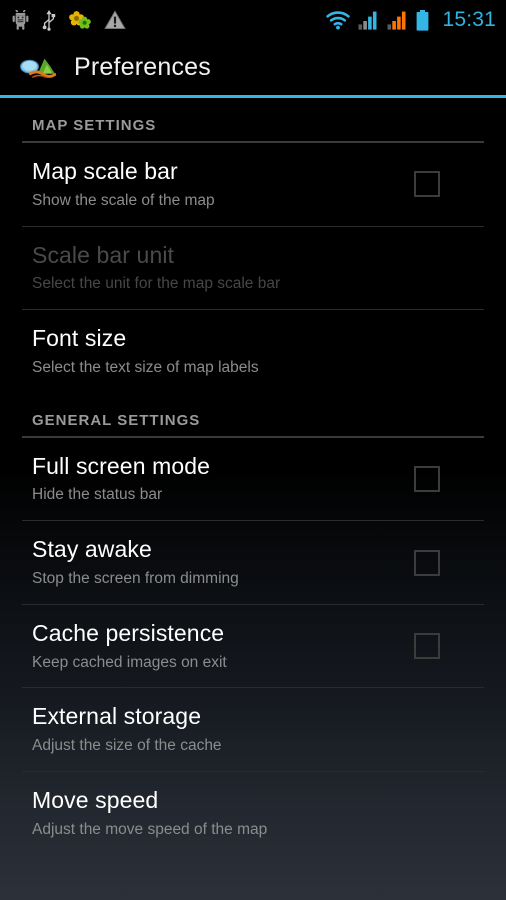 This screenshot has width=506, height=900. What do you see at coordinates (79, 338) in the screenshot?
I see `preference-title: Font size` at bounding box center [79, 338].